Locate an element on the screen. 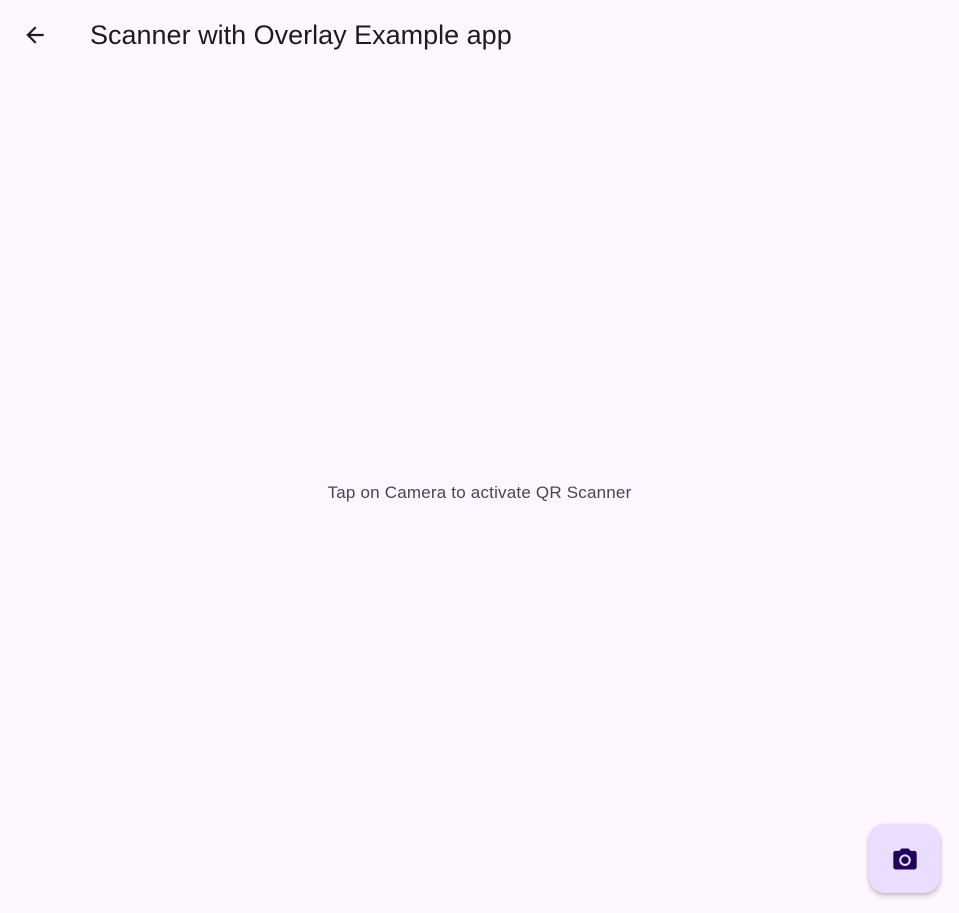 This screenshot has height=913, width=959. camera-fab-button is located at coordinates (904, 858).